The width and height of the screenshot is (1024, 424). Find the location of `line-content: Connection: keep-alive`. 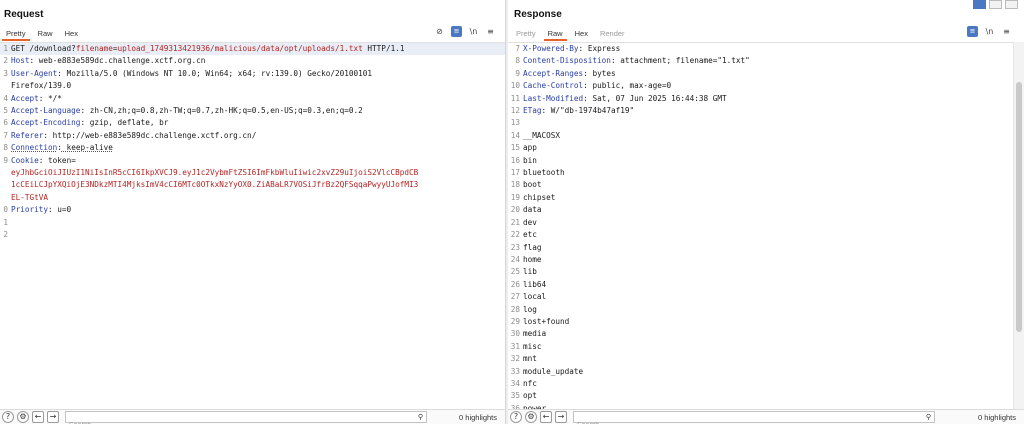

line-content: Connection: keep-alive is located at coordinates (62, 148).